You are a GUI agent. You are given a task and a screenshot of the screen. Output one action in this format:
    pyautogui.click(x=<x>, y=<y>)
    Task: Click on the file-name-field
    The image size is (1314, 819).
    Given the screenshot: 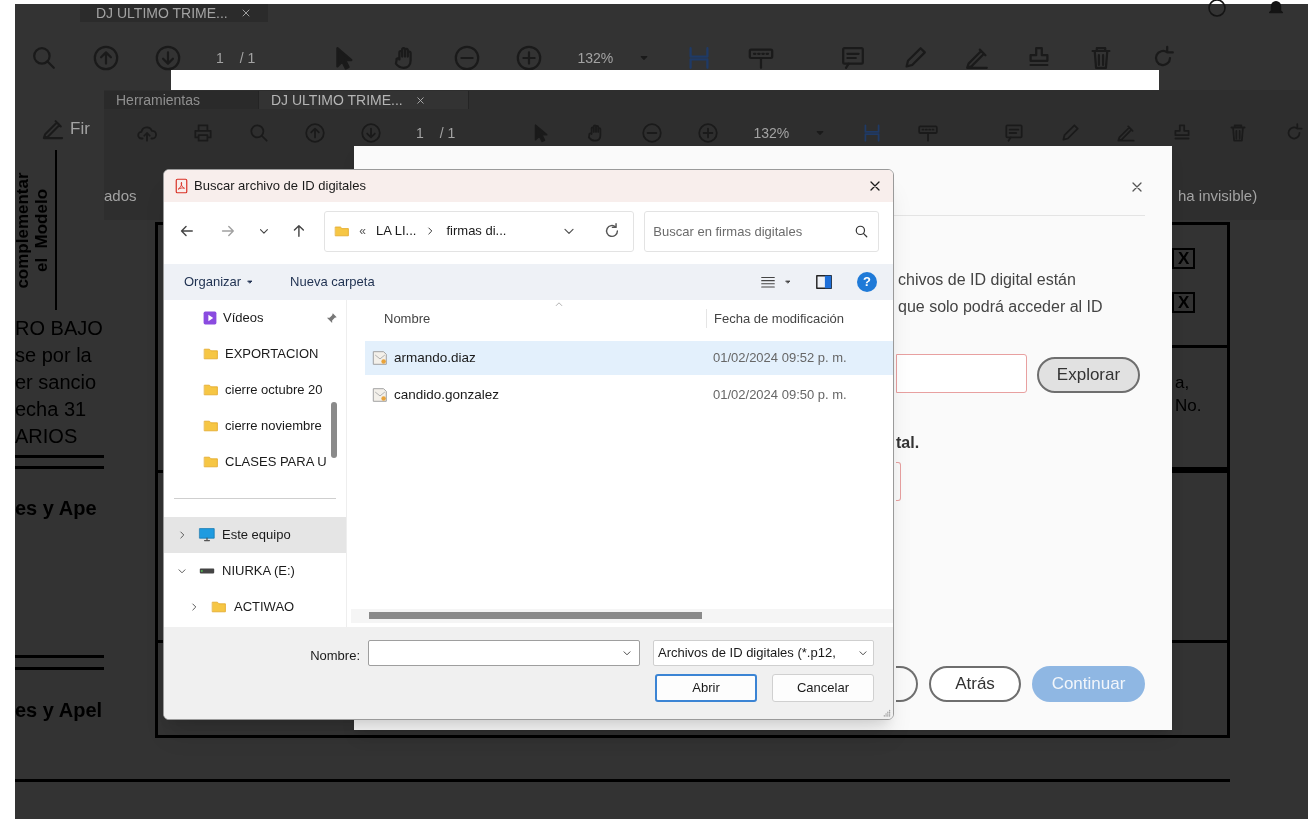 What is the action you would take?
    pyautogui.click(x=504, y=653)
    